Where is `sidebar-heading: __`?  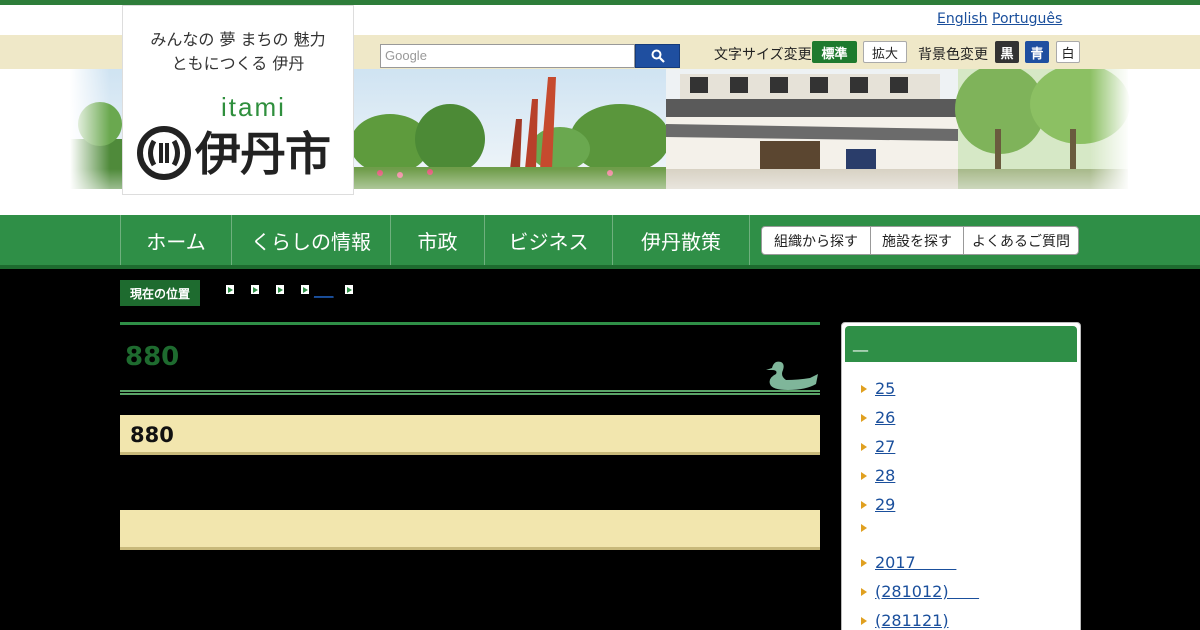 sidebar-heading: __ is located at coordinates (961, 344).